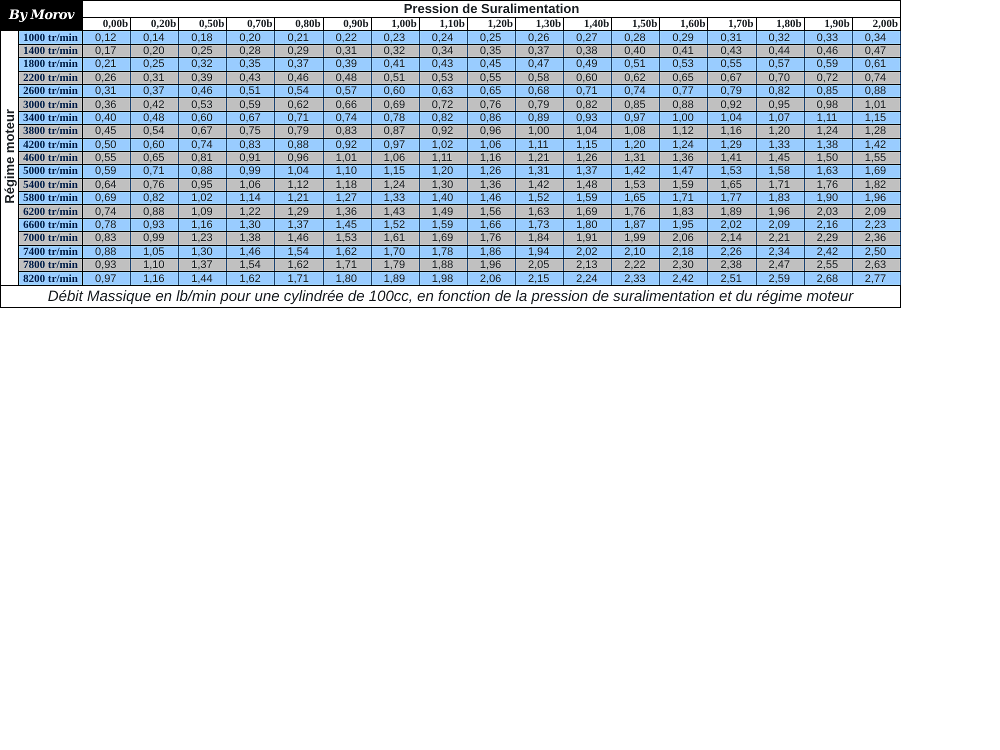 Image resolution: width=1000 pixels, height=750 pixels. What do you see at coordinates (299, 51) in the screenshot?
I see `table-cell: 0,29` at bounding box center [299, 51].